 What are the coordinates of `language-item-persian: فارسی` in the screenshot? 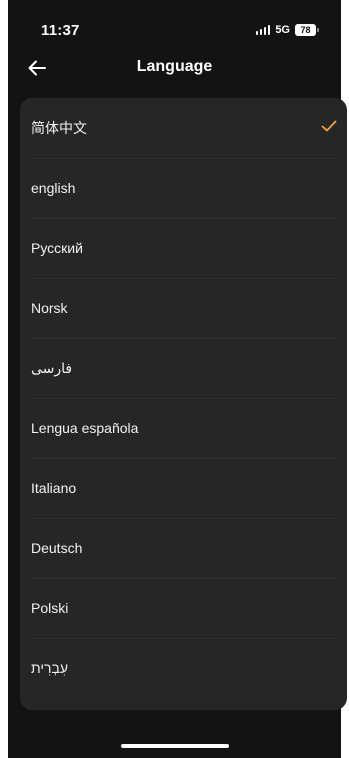 It's located at (183, 368).